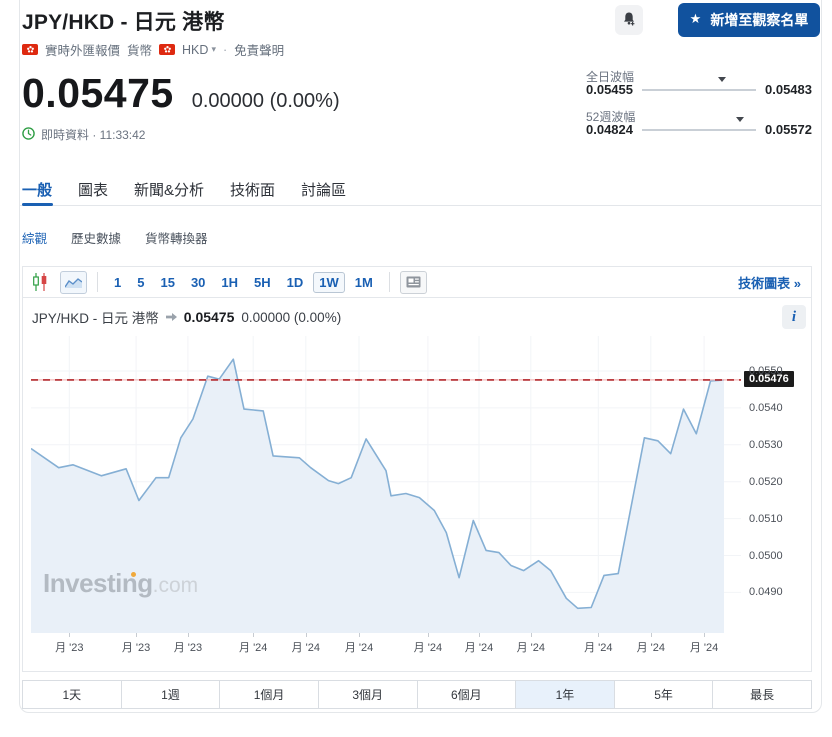 The image size is (832, 737). I want to click on timeframe-2: 15, so click(167, 282).